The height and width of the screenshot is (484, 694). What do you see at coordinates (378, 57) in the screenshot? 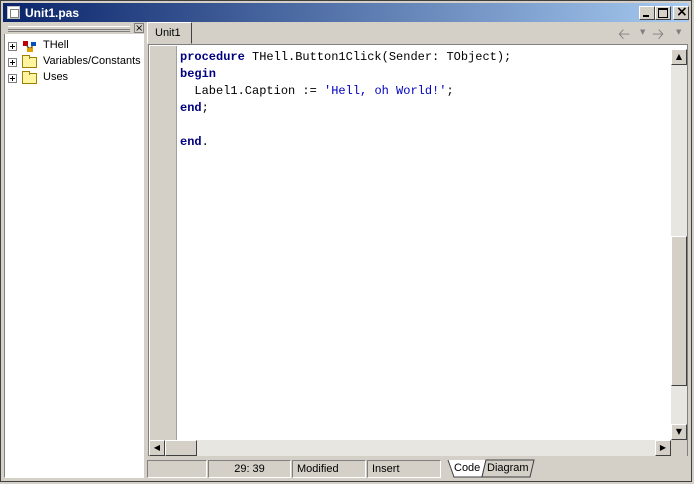
I see `code-token: THell.Button1Click(Sender: TObject);` at bounding box center [378, 57].